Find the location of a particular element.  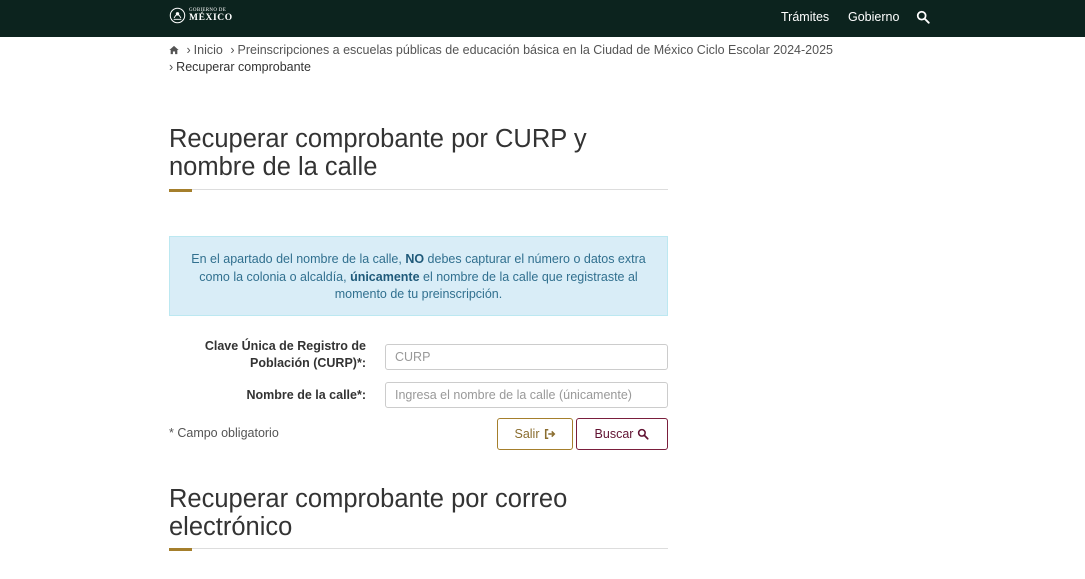

required-field-note: * Campo obligatorio is located at coordinates (224, 433).